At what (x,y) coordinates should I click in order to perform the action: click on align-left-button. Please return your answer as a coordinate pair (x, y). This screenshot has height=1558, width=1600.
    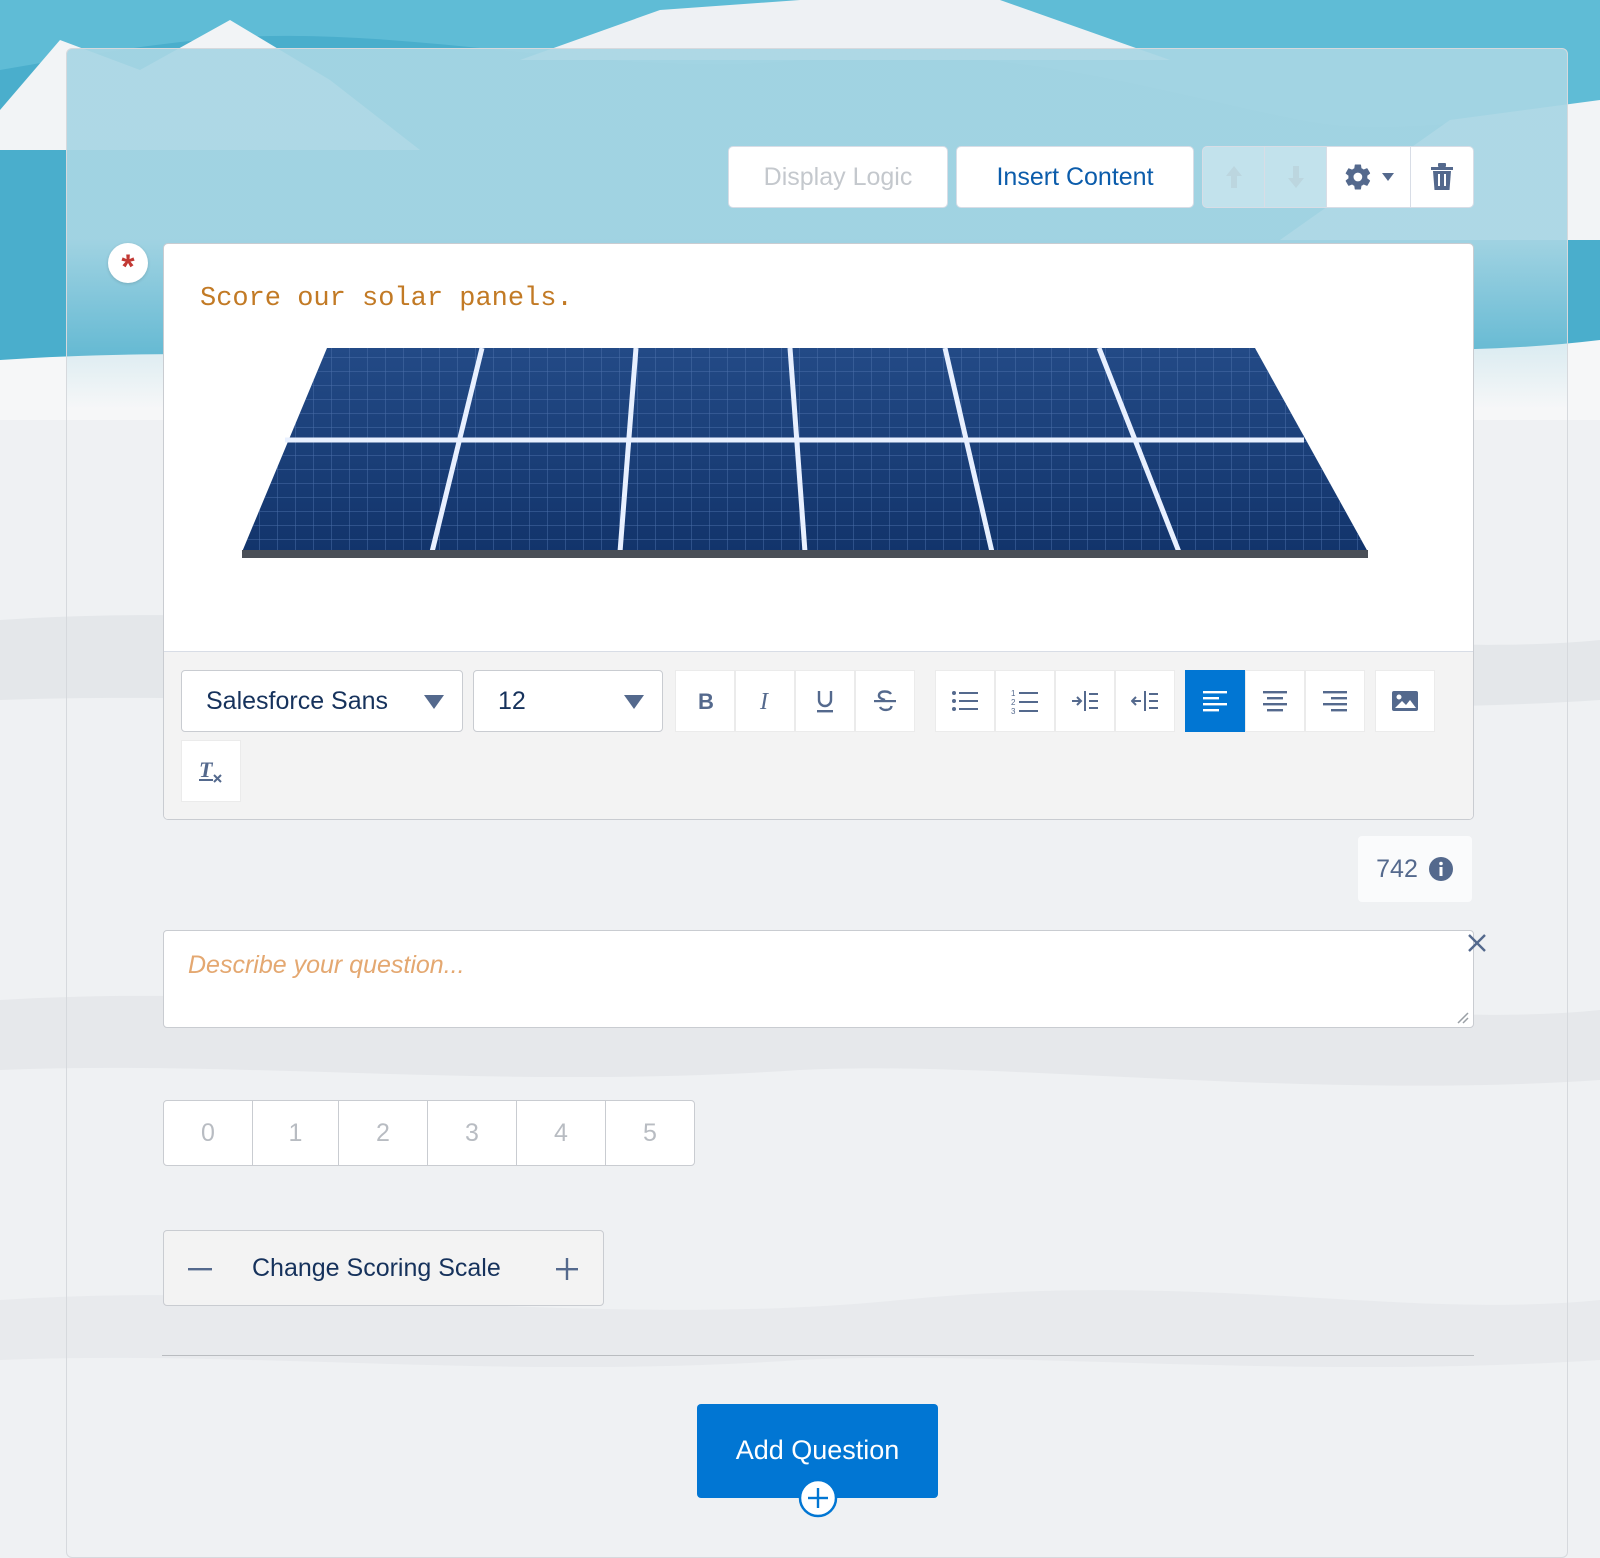
    Looking at the image, I should click on (1215, 701).